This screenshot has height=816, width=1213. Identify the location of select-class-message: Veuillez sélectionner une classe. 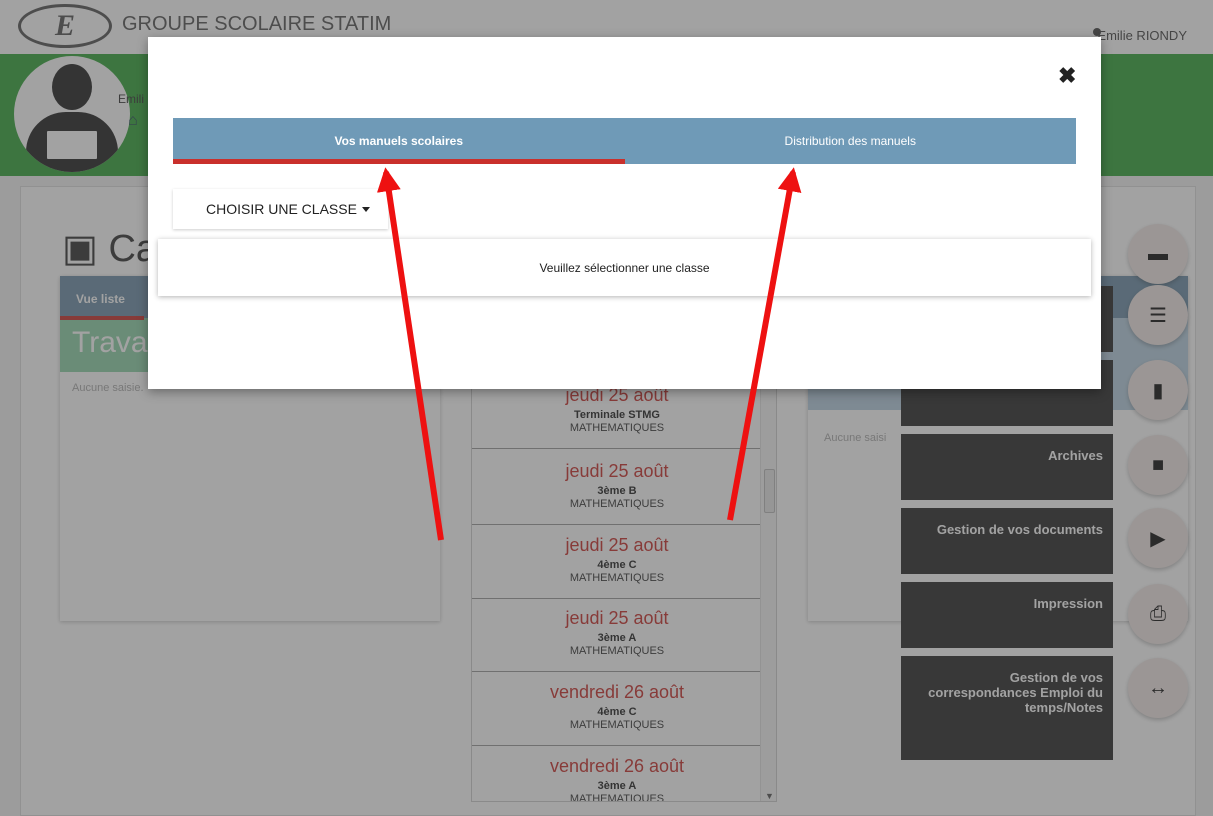
(624, 267).